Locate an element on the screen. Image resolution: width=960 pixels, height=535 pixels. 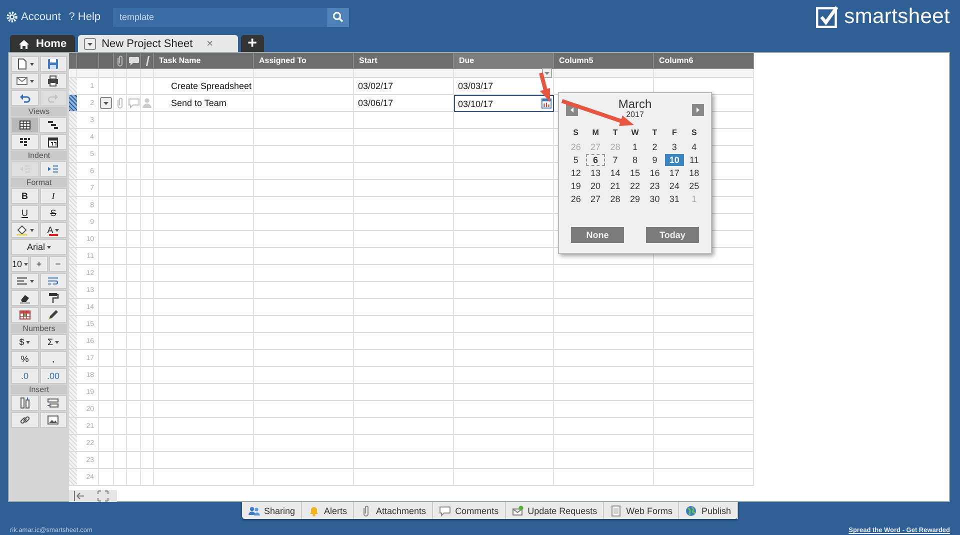
day-cell: 11 is located at coordinates (694, 160).